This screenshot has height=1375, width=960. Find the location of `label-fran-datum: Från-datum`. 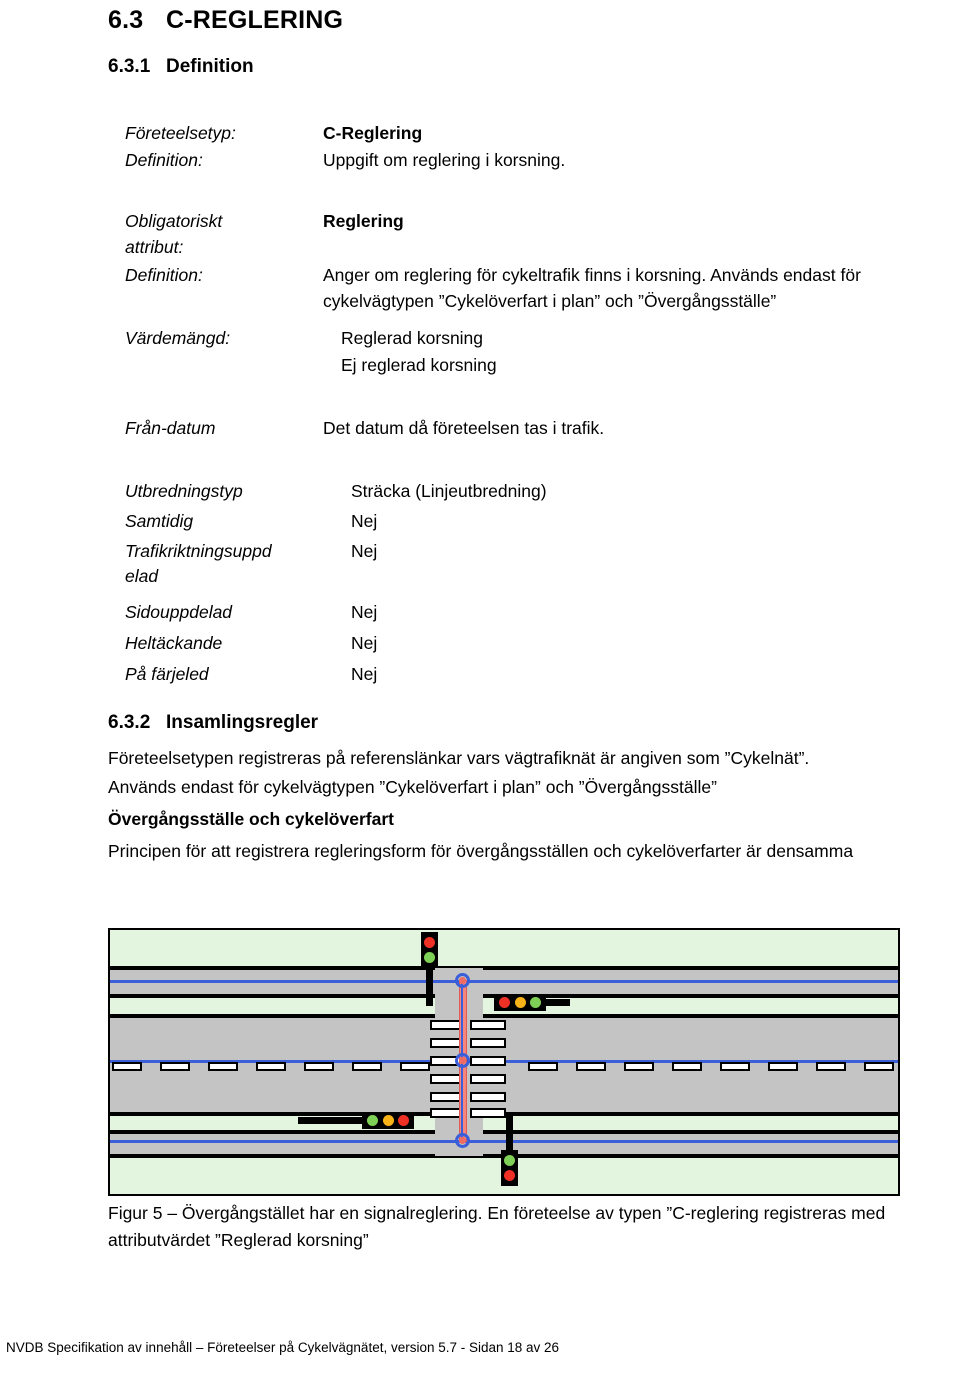

label-fran-datum: Från-datum is located at coordinates (170, 428).